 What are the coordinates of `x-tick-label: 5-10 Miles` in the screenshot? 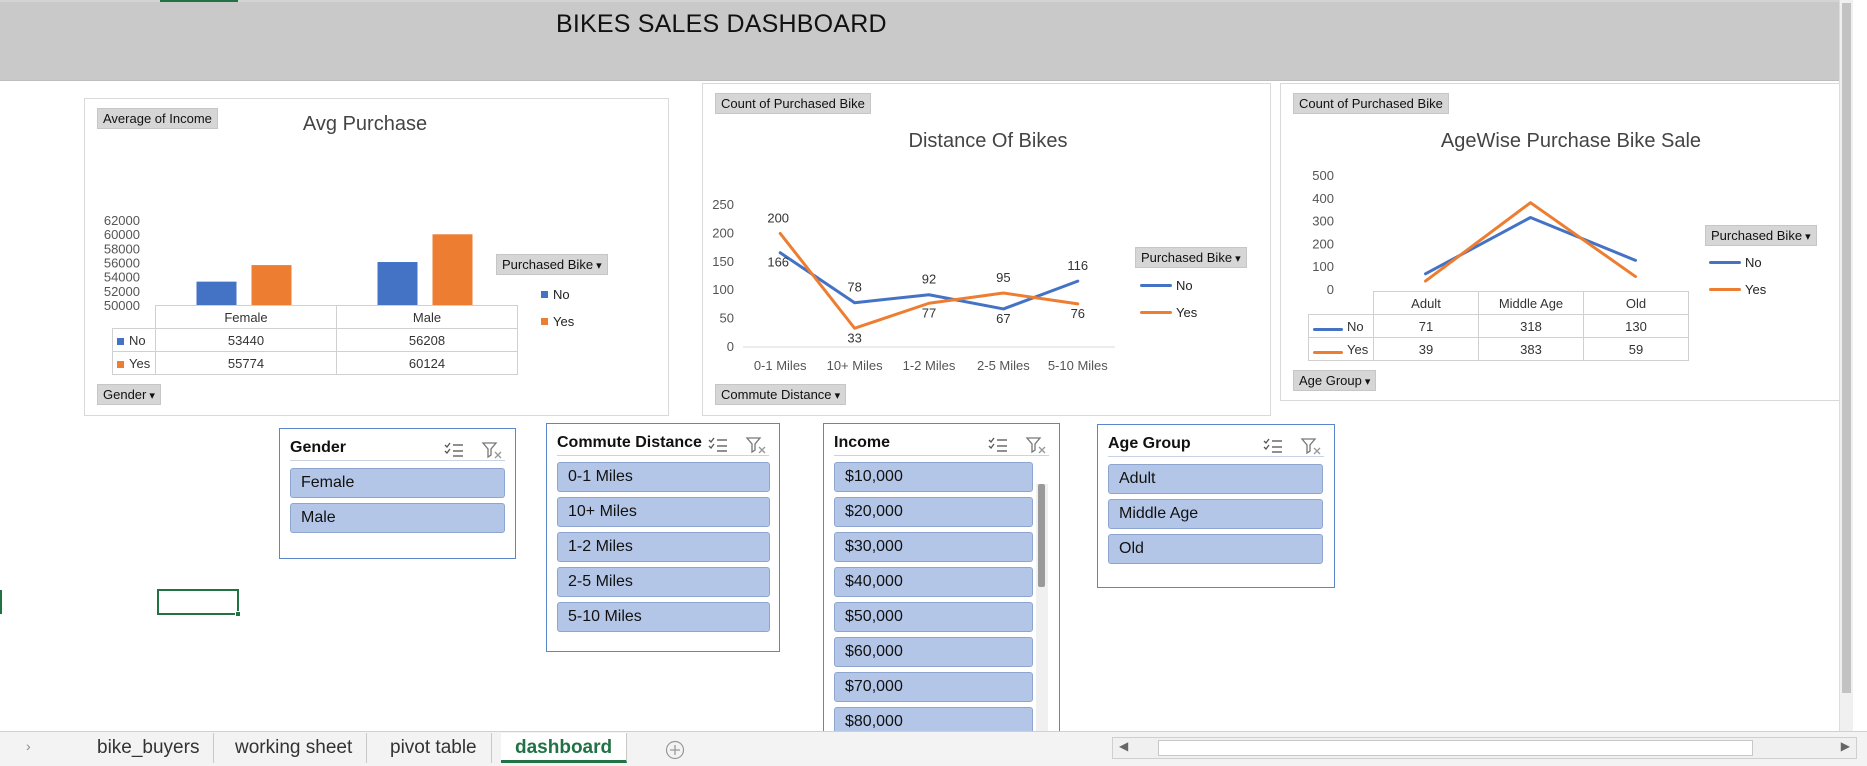 It's located at (1078, 365).